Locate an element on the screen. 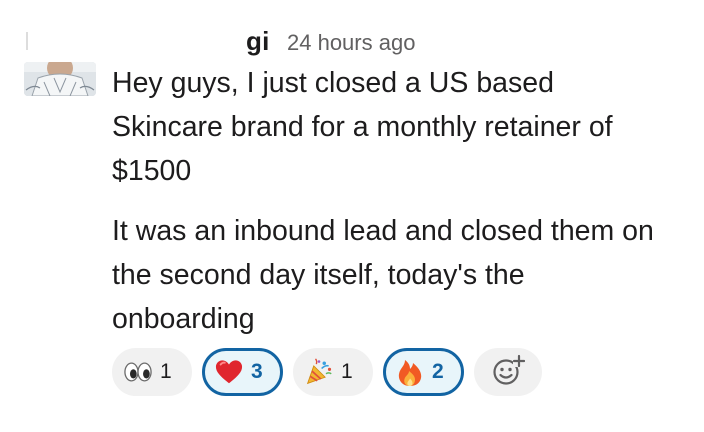  fire-icon is located at coordinates (410, 372).